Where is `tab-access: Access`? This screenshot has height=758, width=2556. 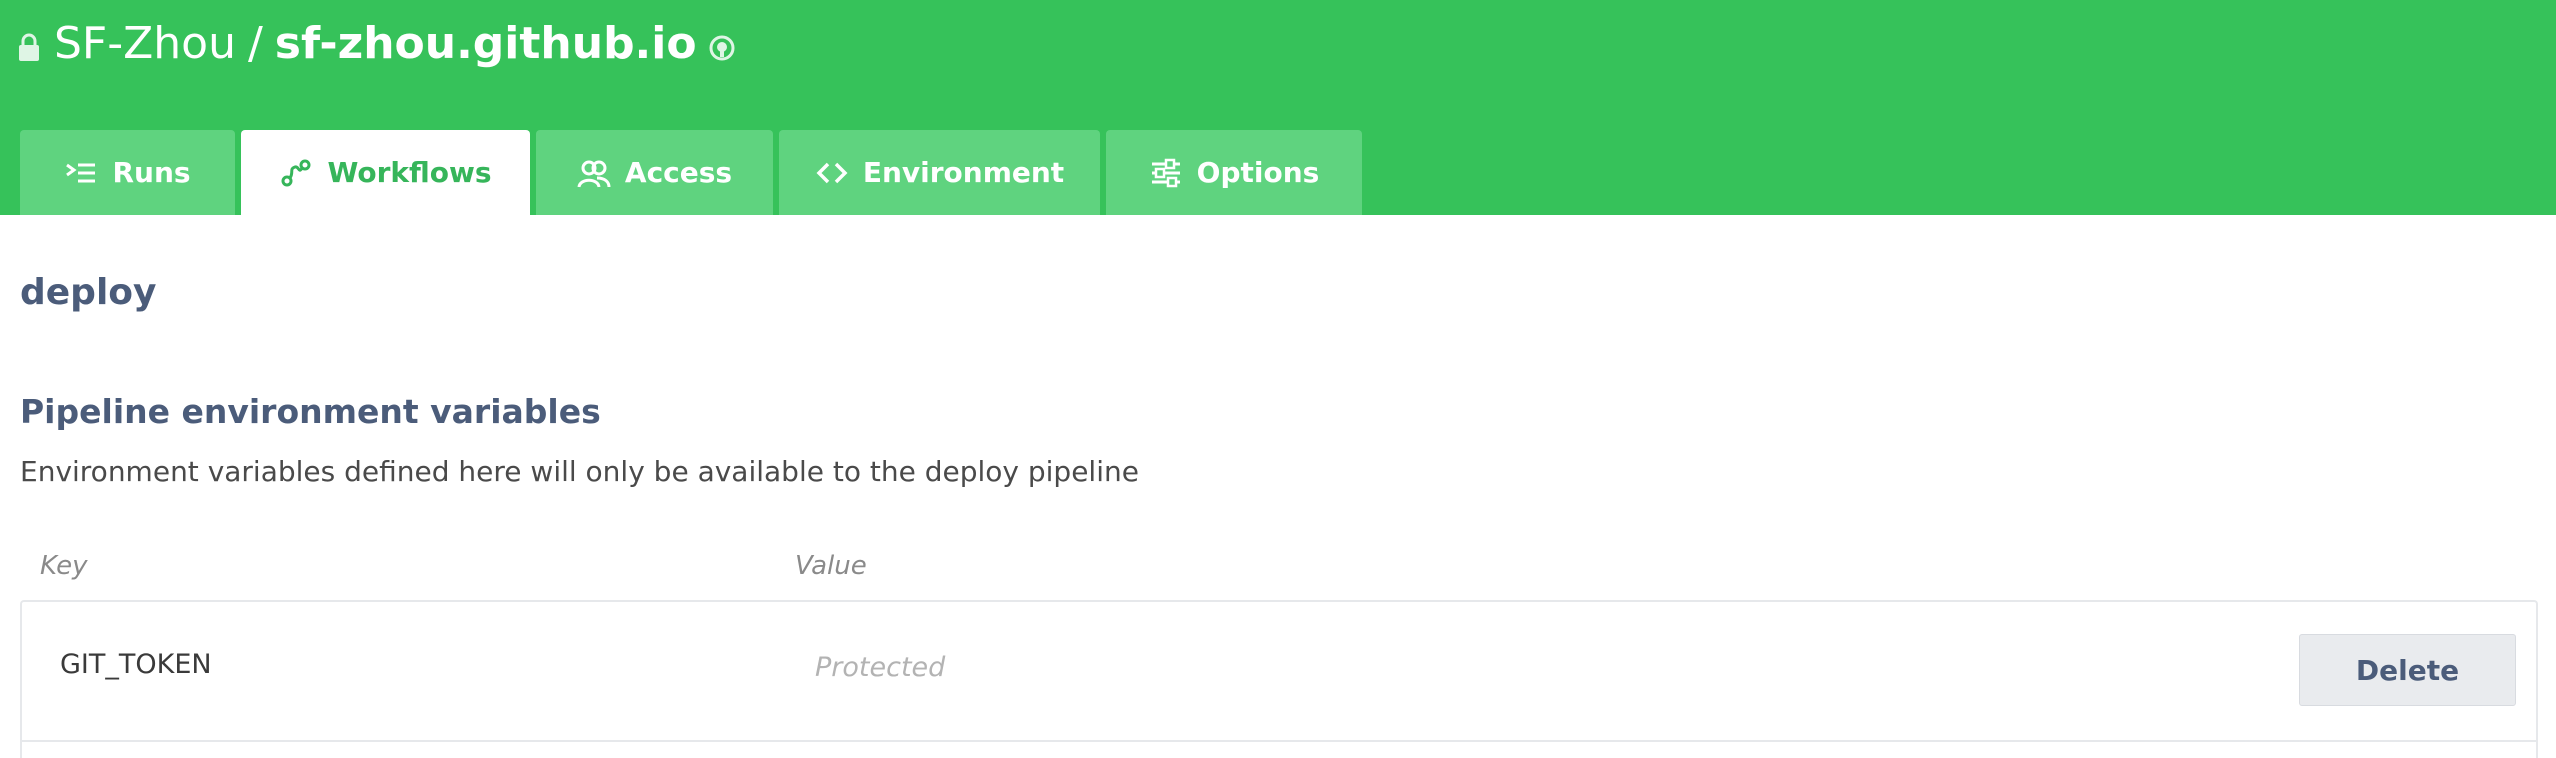 tab-access: Access is located at coordinates (654, 172).